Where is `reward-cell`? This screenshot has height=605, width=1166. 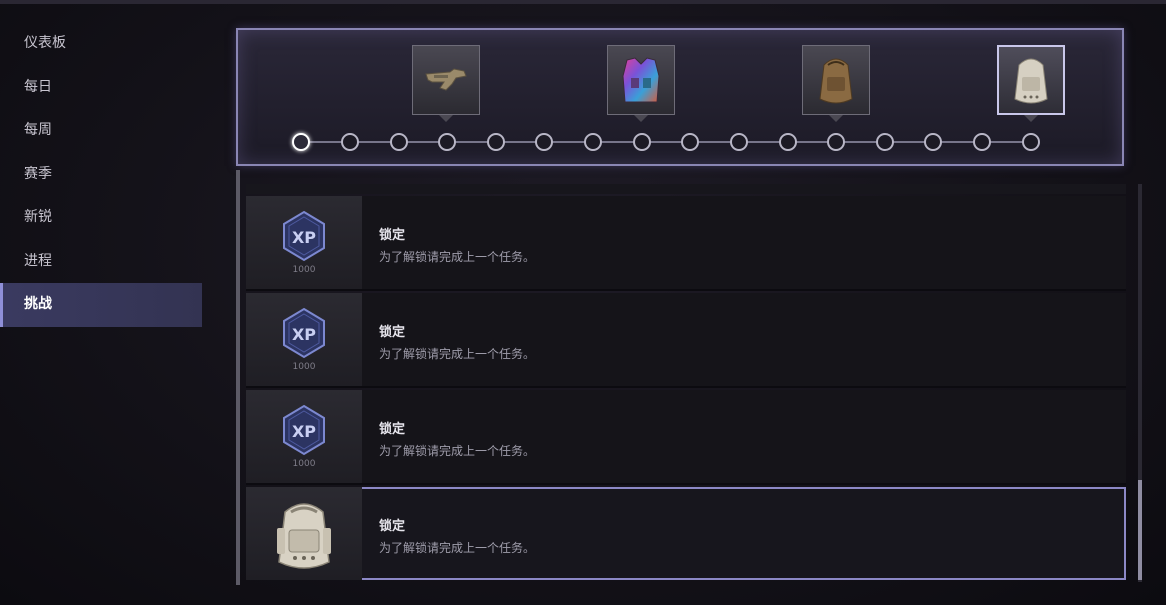
reward-cell is located at coordinates (304, 533).